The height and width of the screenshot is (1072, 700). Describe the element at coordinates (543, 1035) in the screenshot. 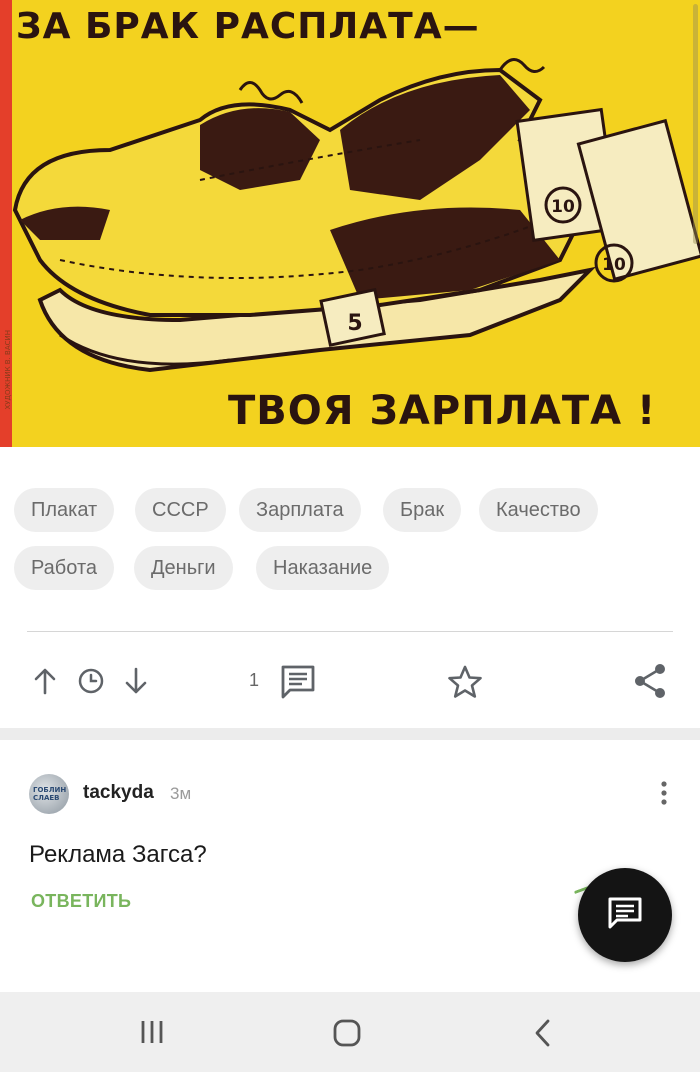

I see `back-icon` at that location.